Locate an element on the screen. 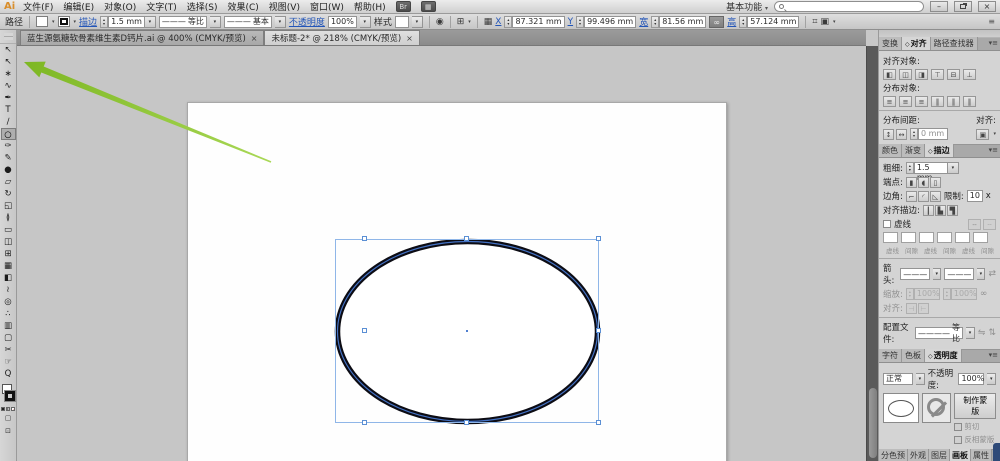  round-cap-icon: ◖ is located at coordinates (923, 182).